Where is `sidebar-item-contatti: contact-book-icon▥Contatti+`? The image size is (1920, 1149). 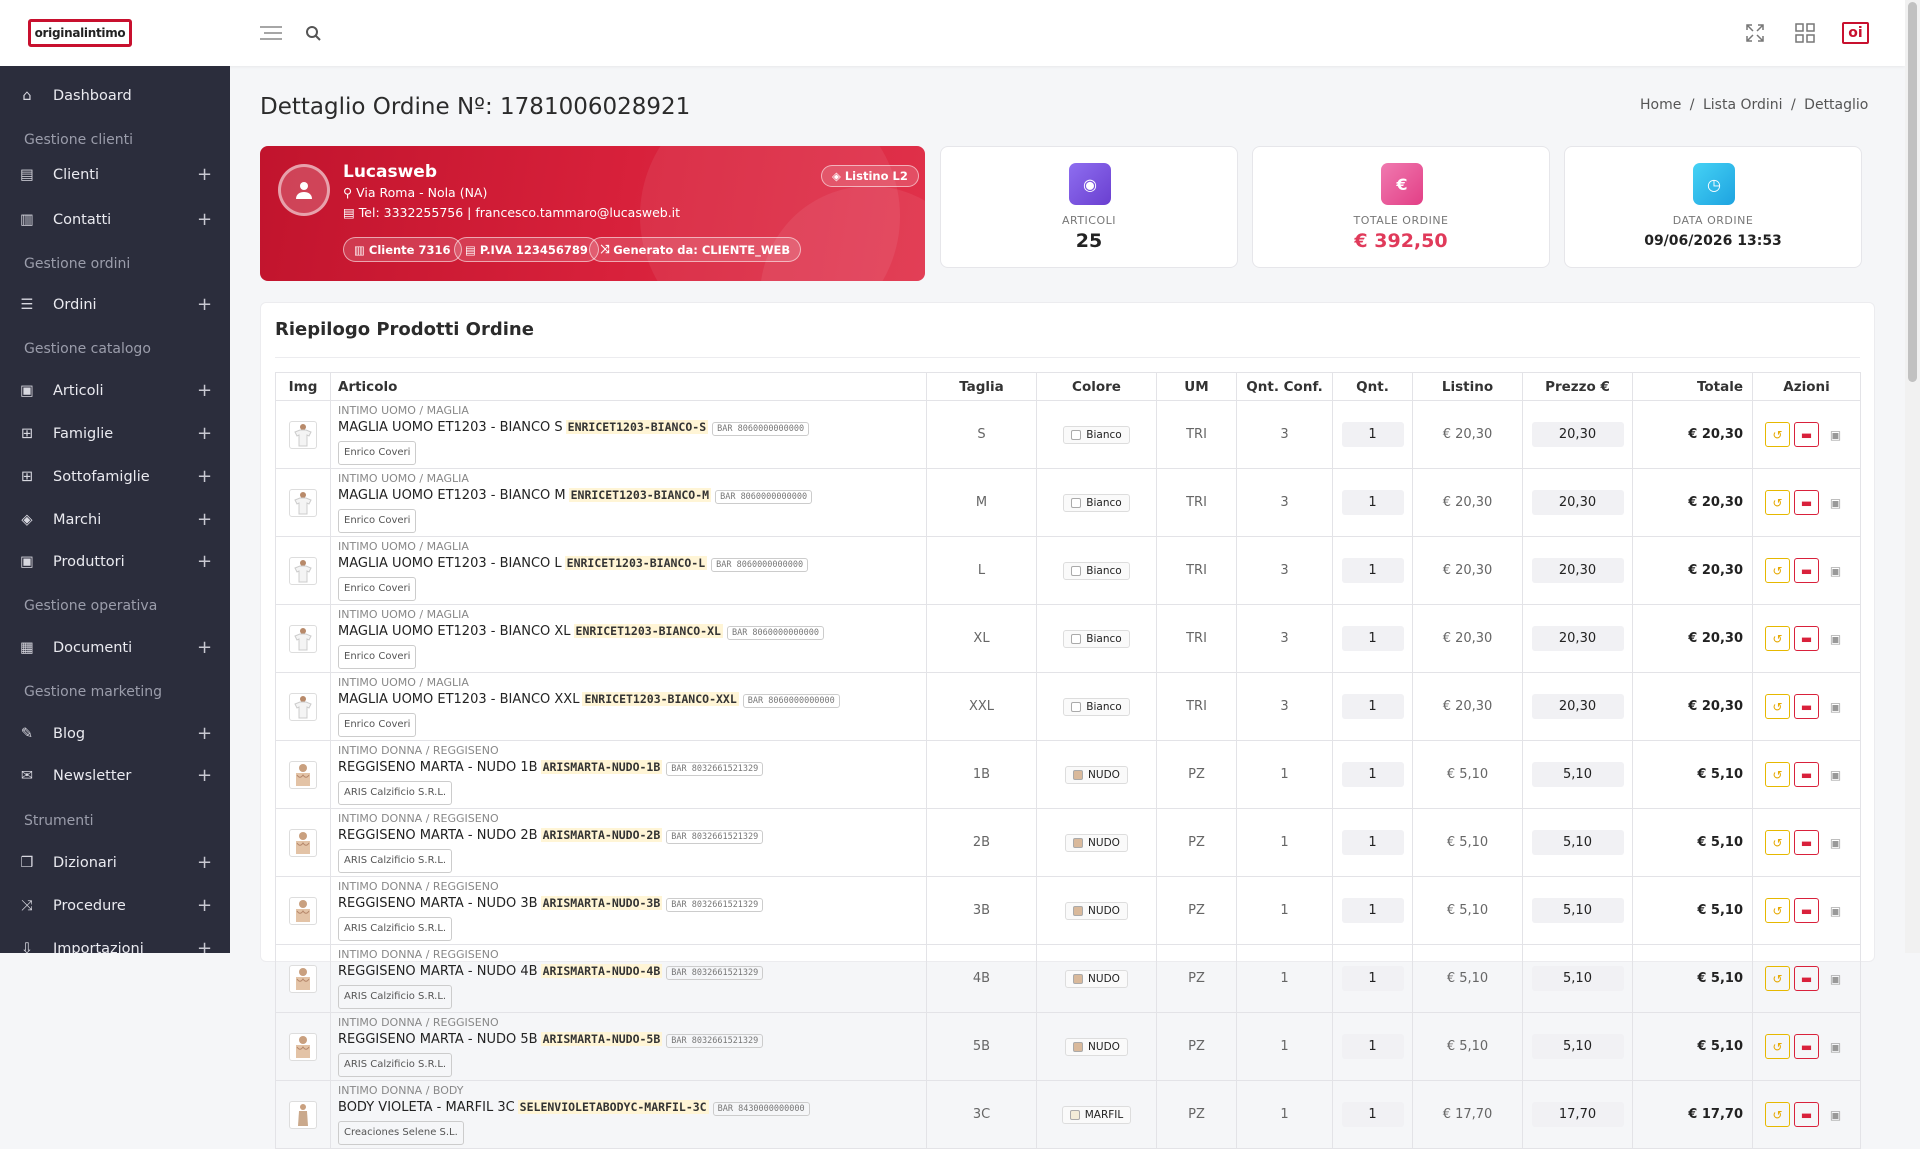 sidebar-item-contatti: contact-book-icon▥Contatti+ is located at coordinates (115, 220).